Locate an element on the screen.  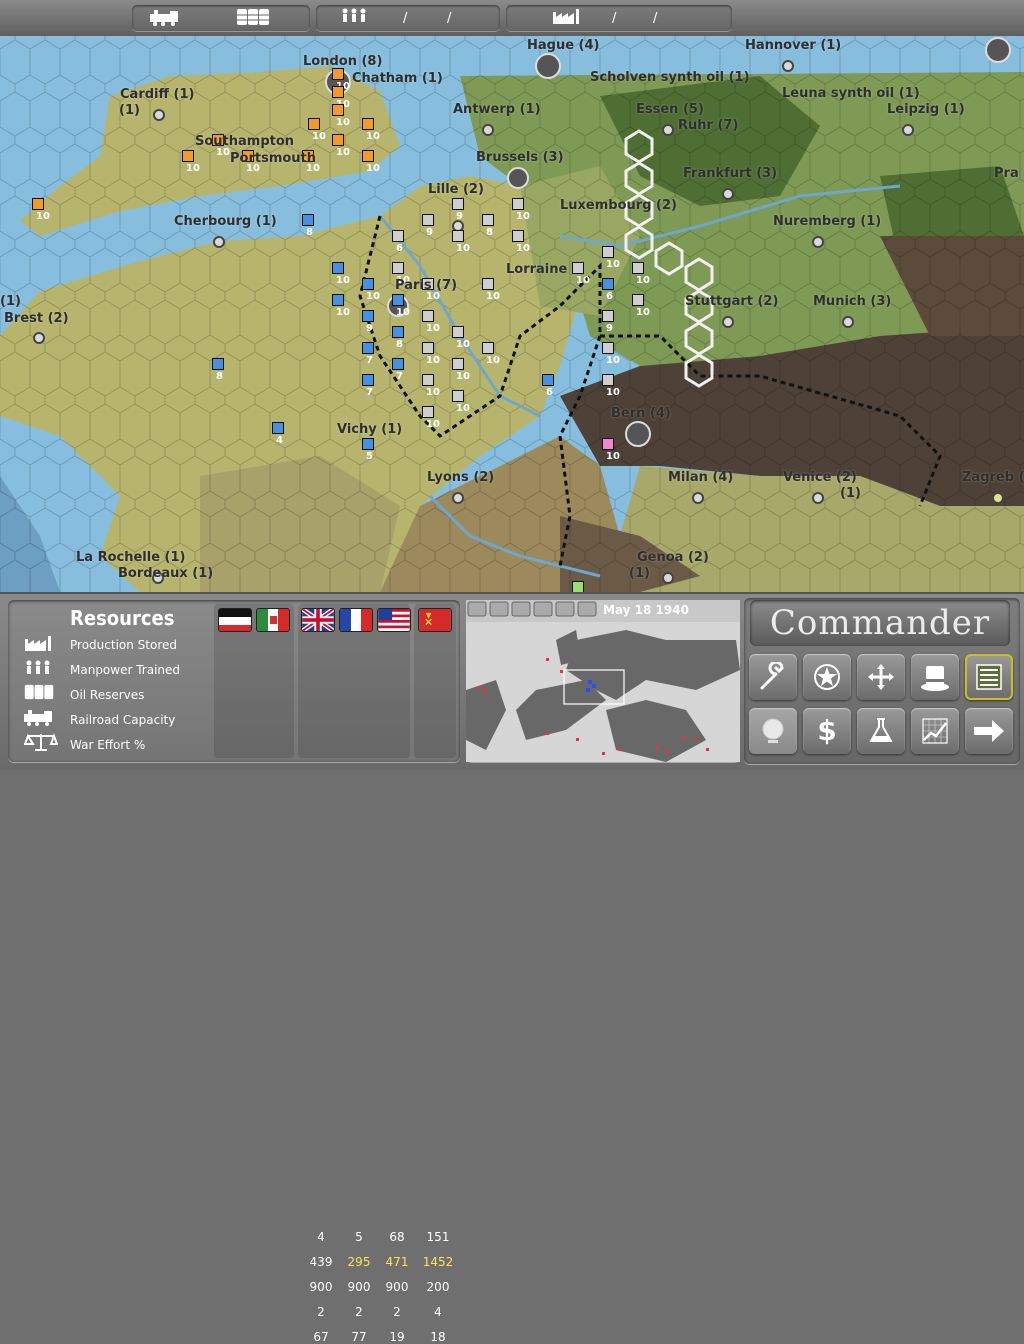
production-segment is located at coordinates (619, 18).